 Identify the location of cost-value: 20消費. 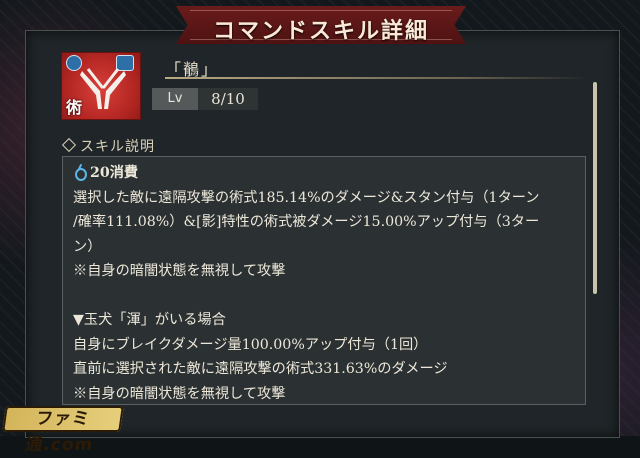
(114, 173).